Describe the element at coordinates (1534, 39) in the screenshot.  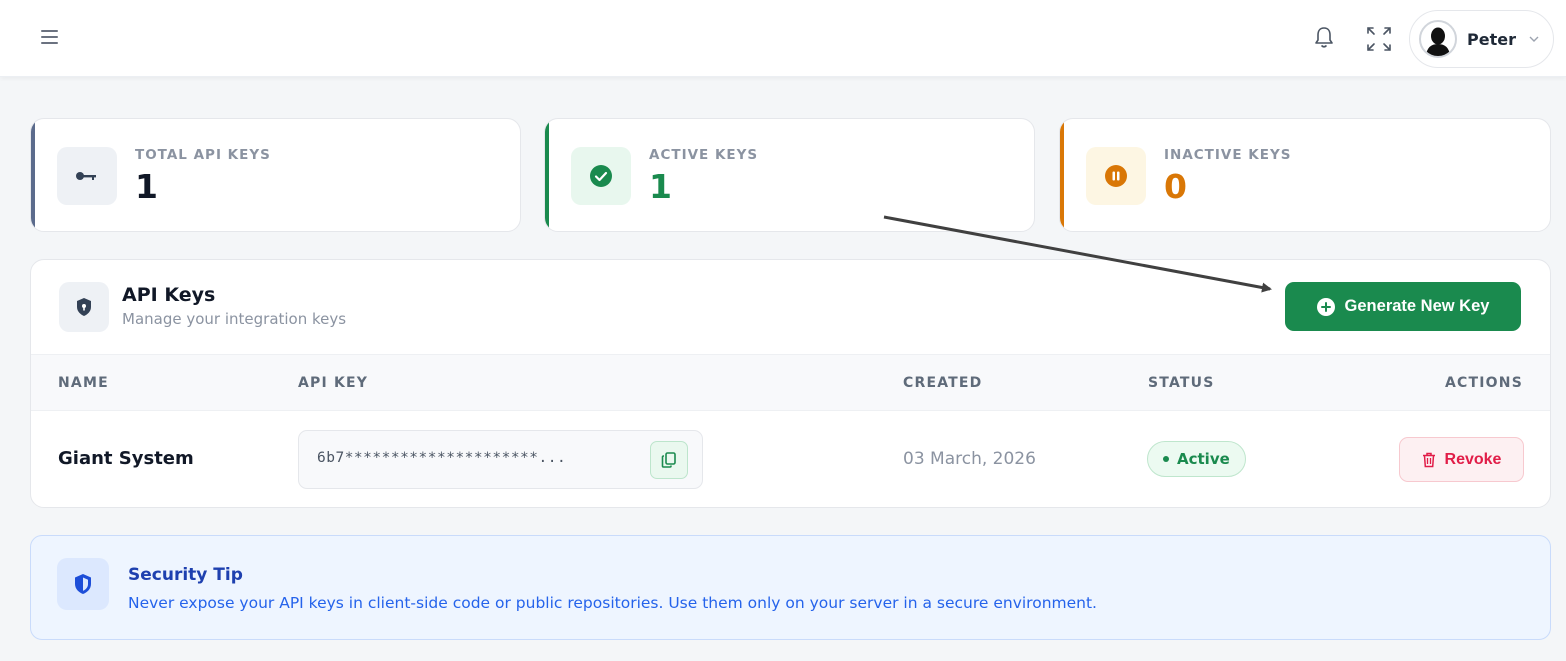
I see `chevron-down-icon` at that location.